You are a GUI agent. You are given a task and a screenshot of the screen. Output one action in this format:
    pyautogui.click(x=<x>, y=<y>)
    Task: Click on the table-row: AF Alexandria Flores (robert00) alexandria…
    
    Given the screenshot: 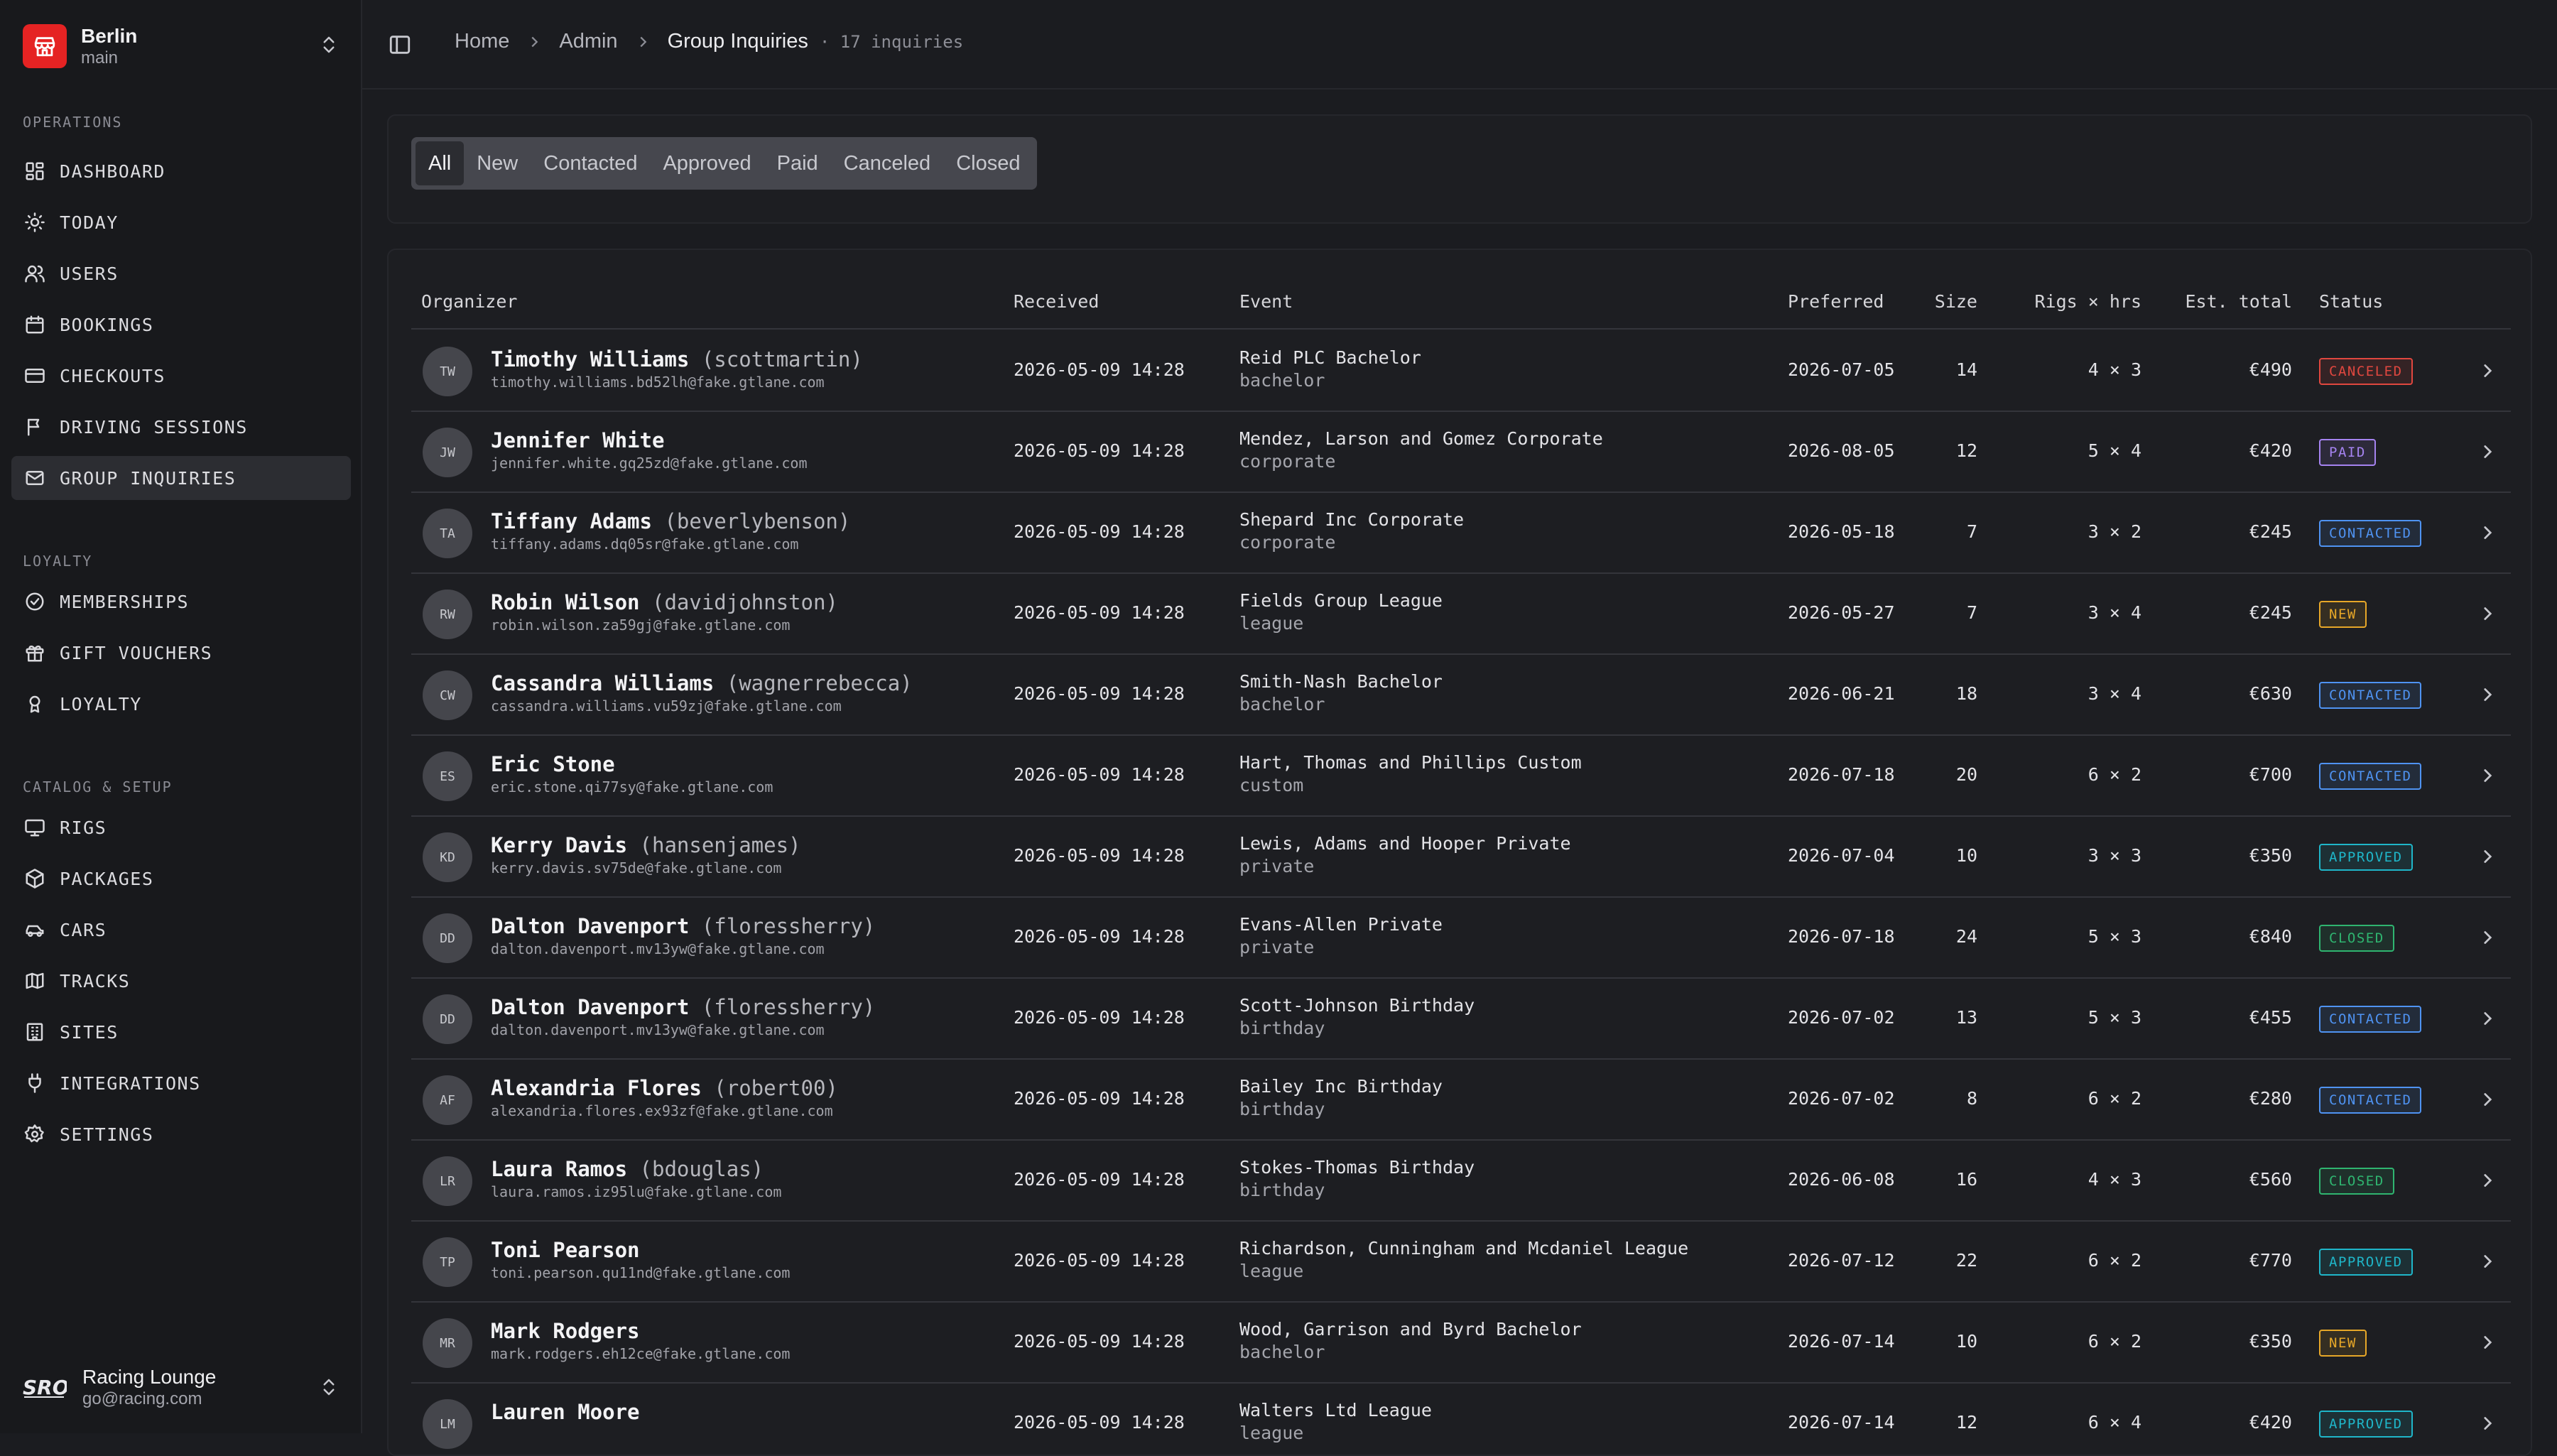 What is the action you would take?
    pyautogui.click(x=1461, y=1100)
    